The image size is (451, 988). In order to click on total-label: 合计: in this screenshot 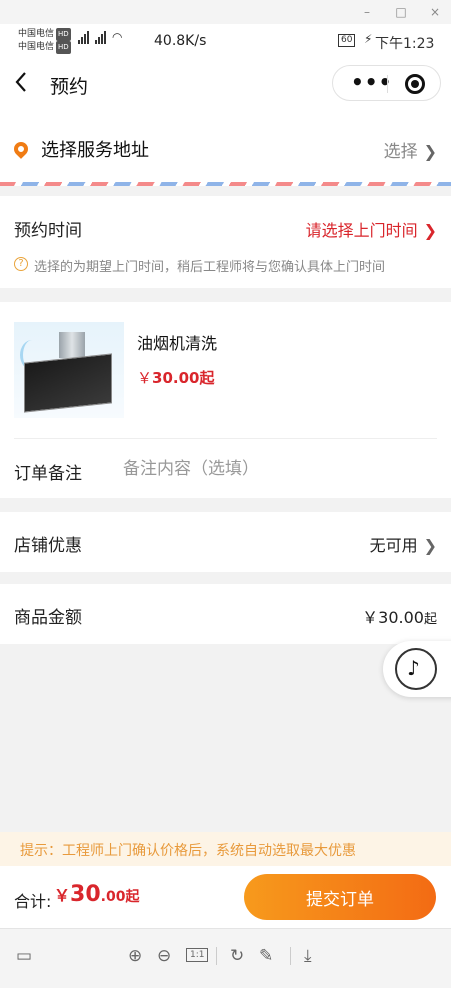, I will do `click(33, 901)`.